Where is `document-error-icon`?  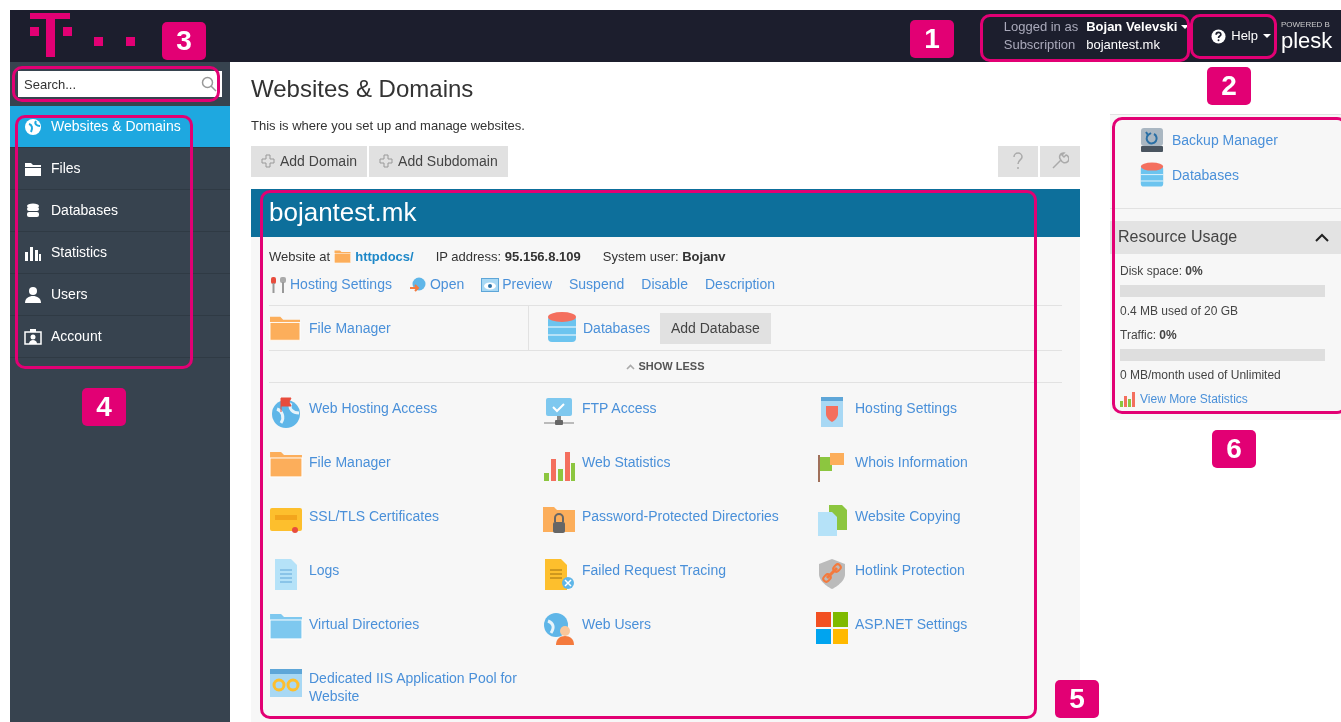
document-error-icon is located at coordinates (559, 574).